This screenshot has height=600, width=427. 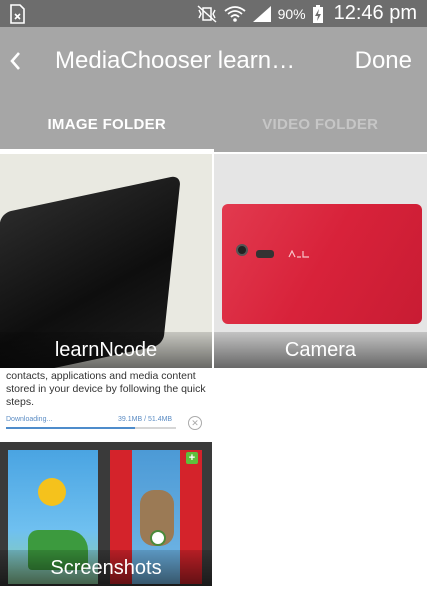 I want to click on folder-label: Camera, so click(x=320, y=350).